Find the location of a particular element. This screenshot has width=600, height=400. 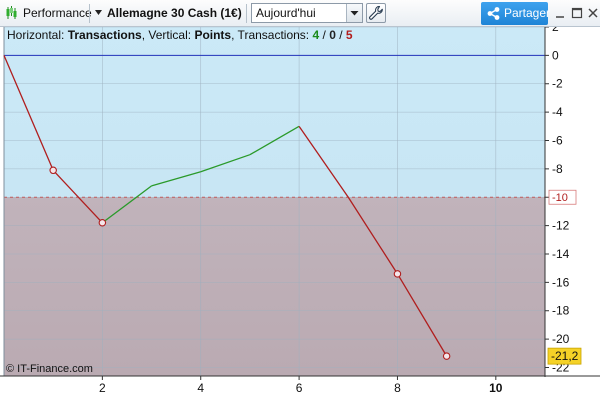

y-tick-label: -14 is located at coordinates (561, 254).